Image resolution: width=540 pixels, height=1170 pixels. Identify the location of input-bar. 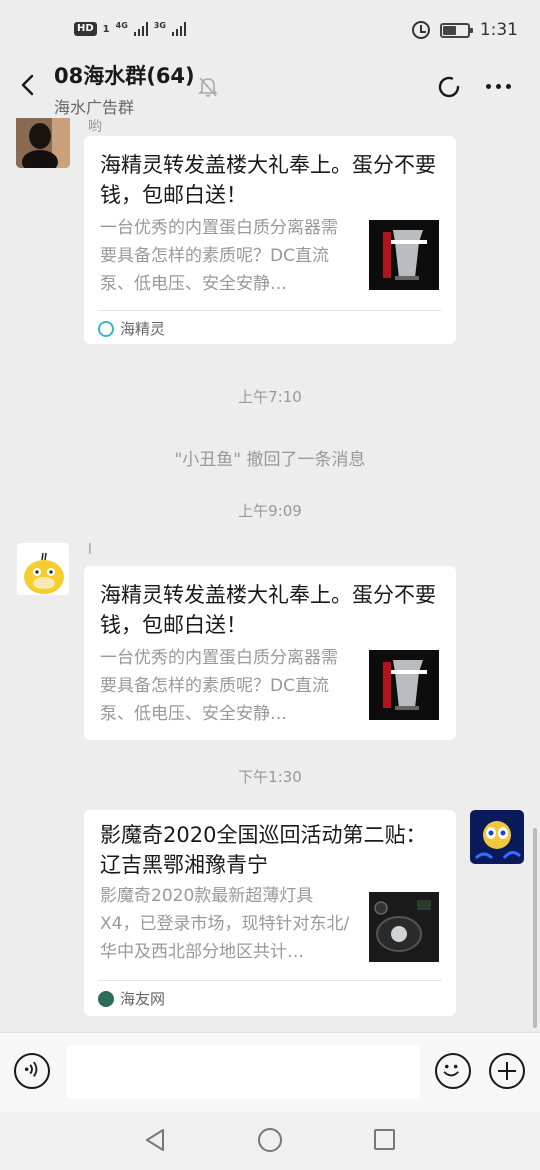
(270, 1072).